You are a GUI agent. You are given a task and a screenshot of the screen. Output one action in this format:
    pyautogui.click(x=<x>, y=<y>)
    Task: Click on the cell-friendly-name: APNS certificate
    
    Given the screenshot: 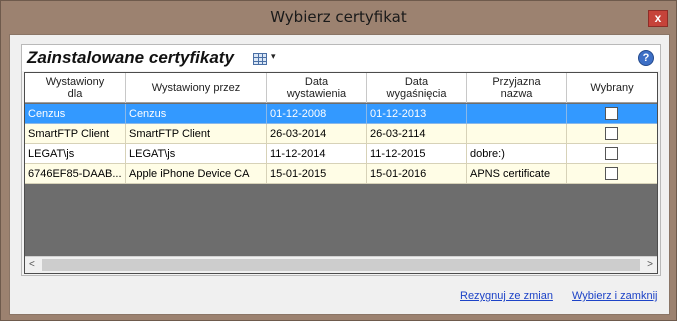 What is the action you would take?
    pyautogui.click(x=517, y=174)
    